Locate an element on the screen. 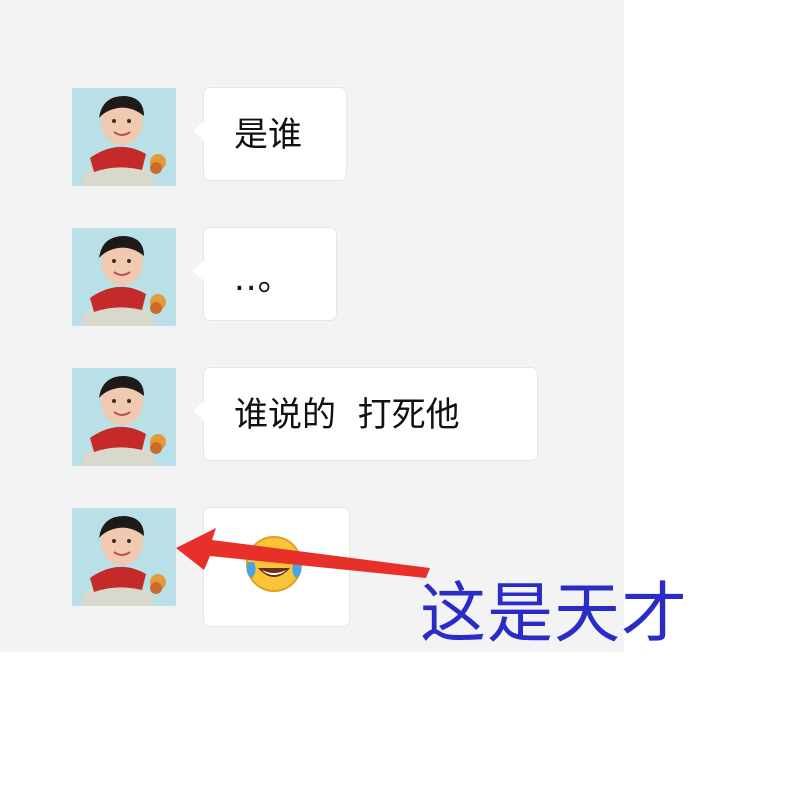 Image resolution: width=800 pixels, height=800 pixels. annotation-caption: 这是天才 is located at coordinates (554, 613).